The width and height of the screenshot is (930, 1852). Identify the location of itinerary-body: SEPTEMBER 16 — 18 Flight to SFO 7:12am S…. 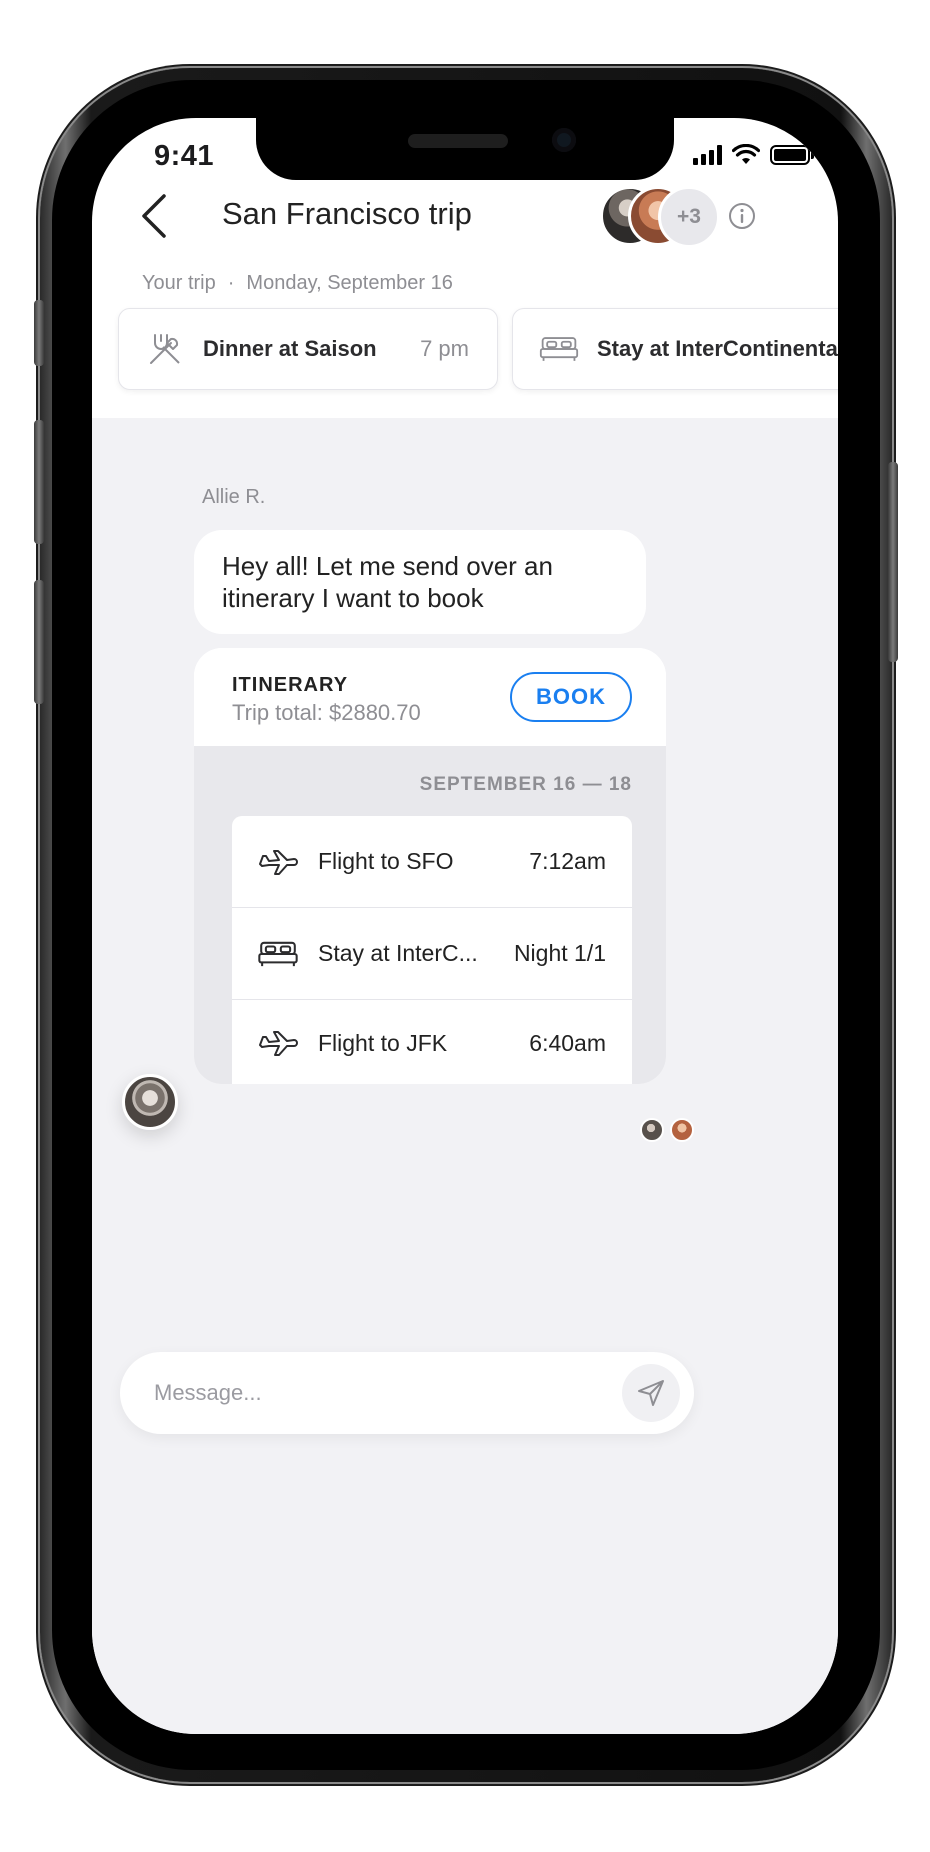
(430, 915).